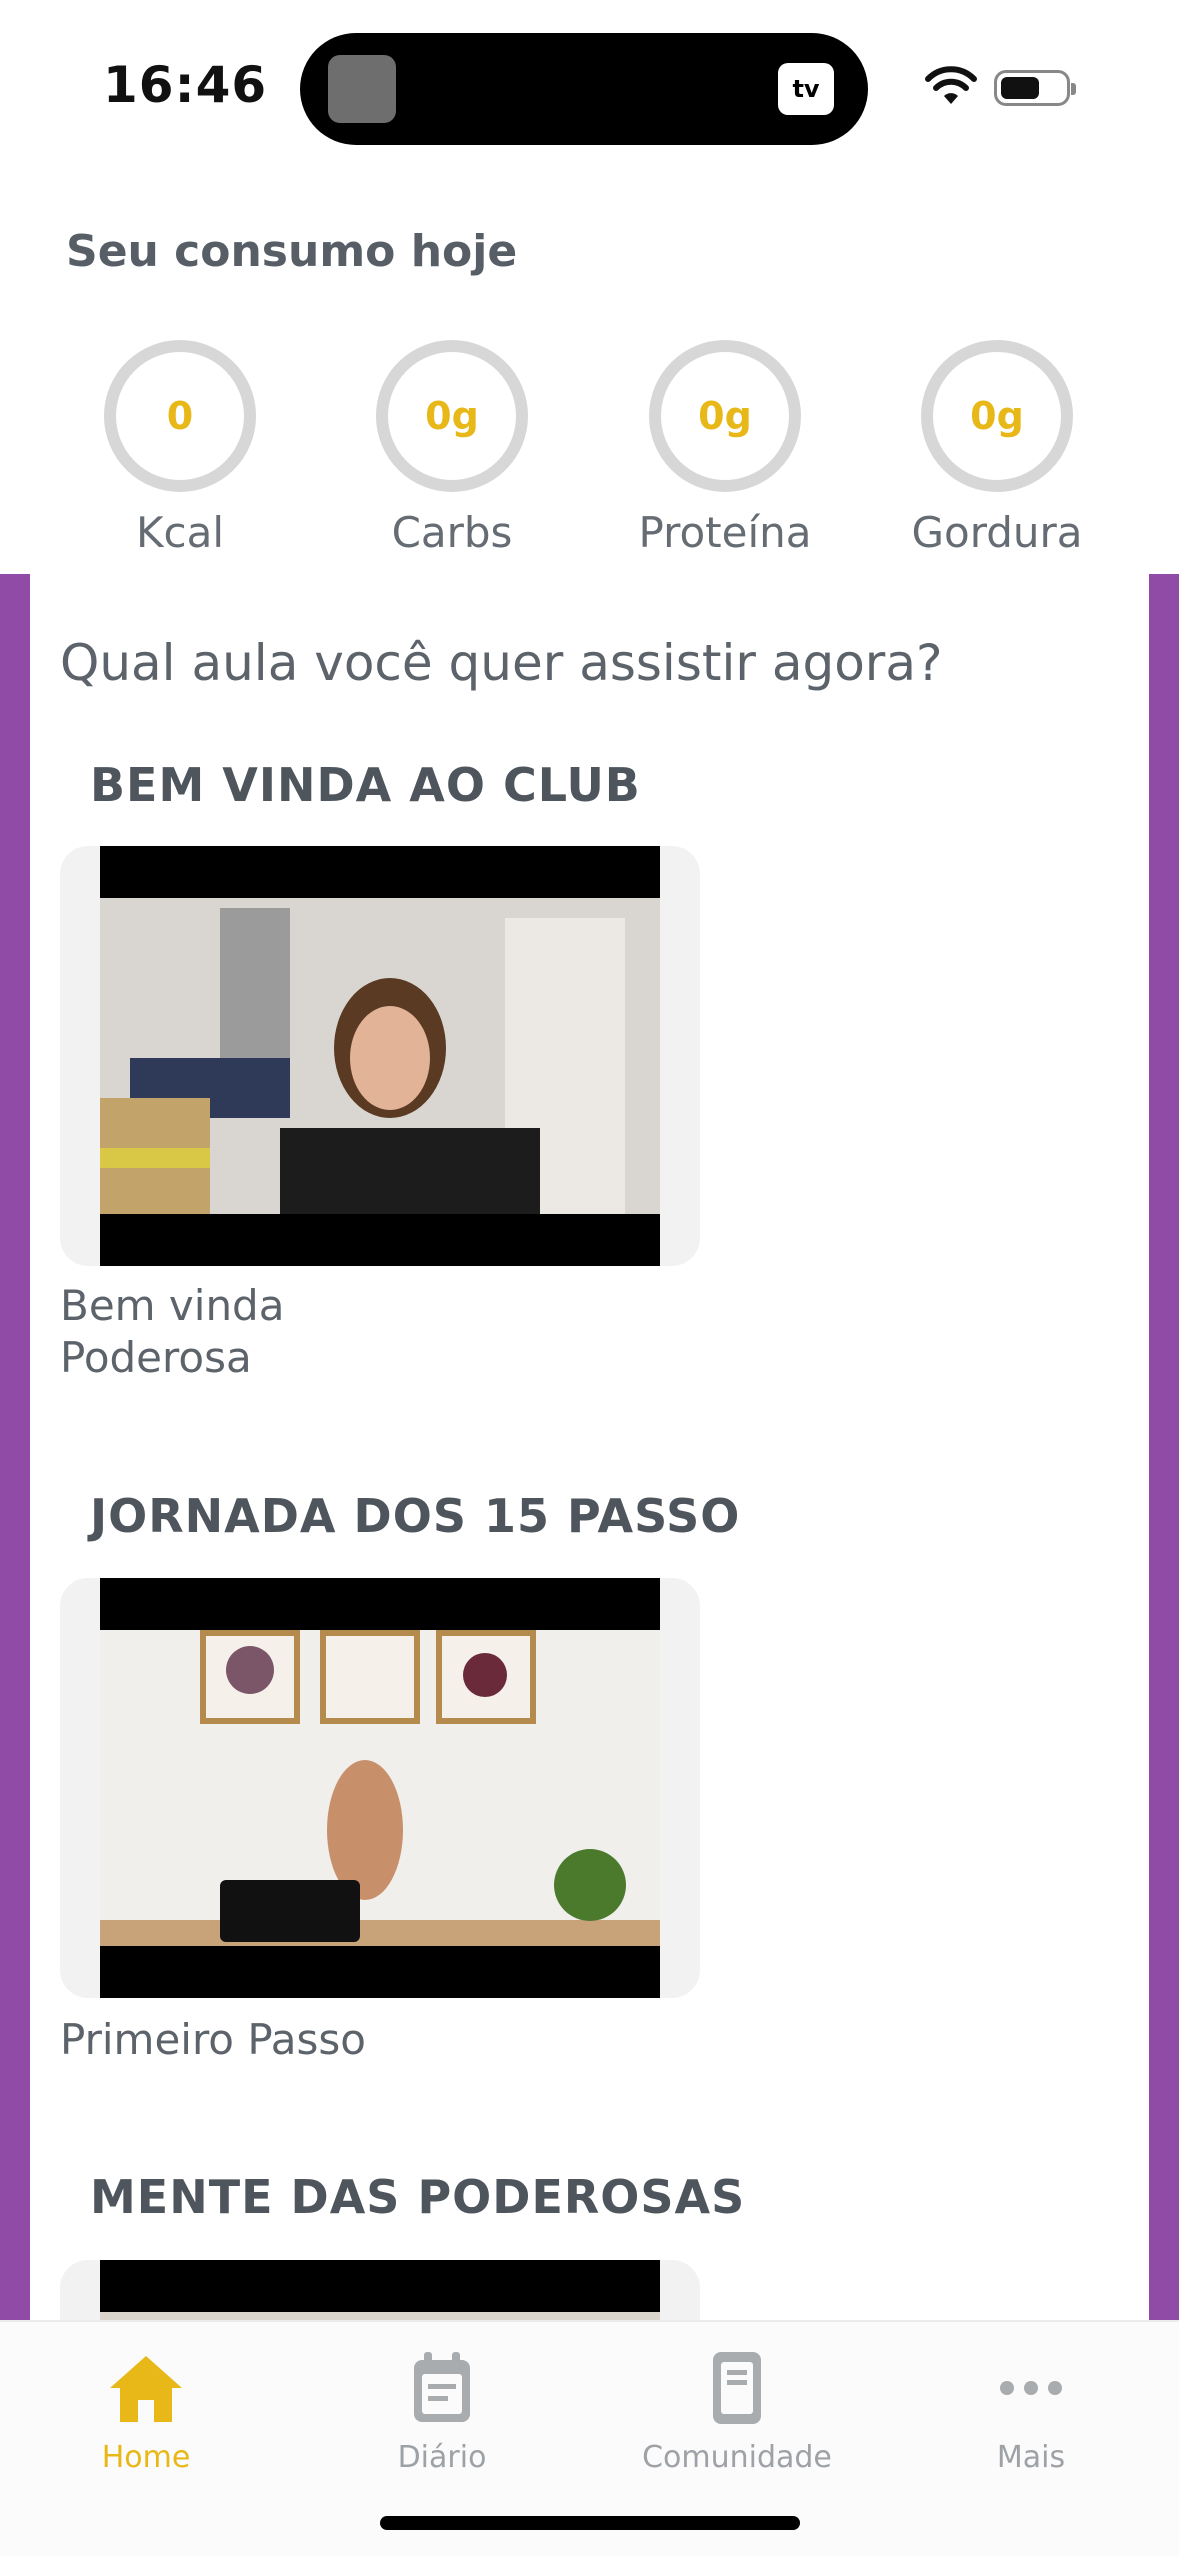 This screenshot has height=2556, width=1179. What do you see at coordinates (185, 85) in the screenshot?
I see `status-time: 16:46` at bounding box center [185, 85].